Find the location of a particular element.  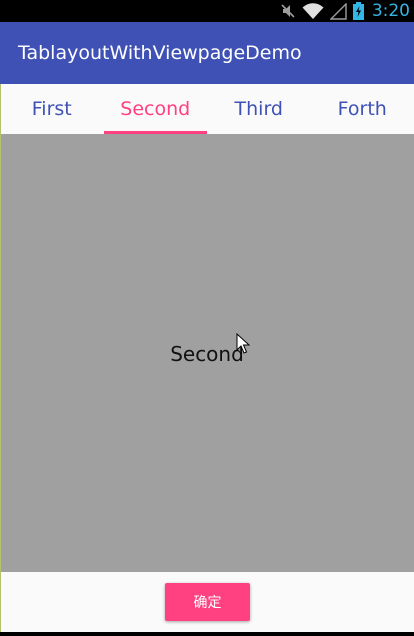

tab-layout: First Second Third Forth is located at coordinates (207, 109).